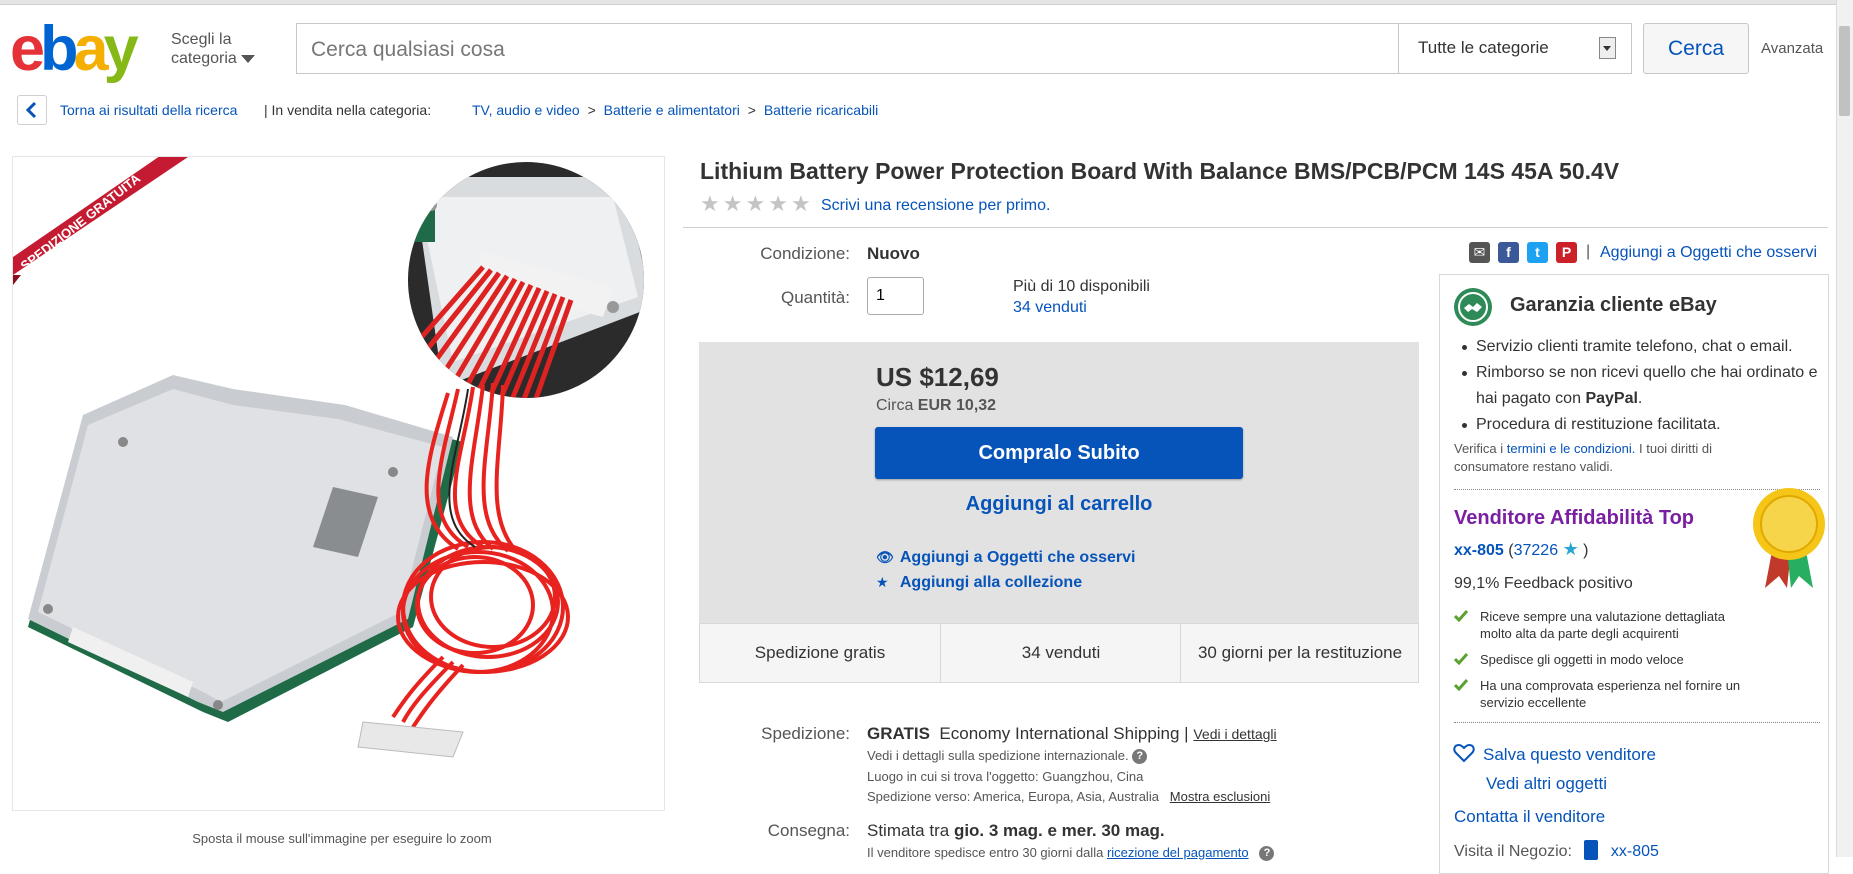  I want to click on save-seller-button: Salva questo venditore, so click(1554, 754).